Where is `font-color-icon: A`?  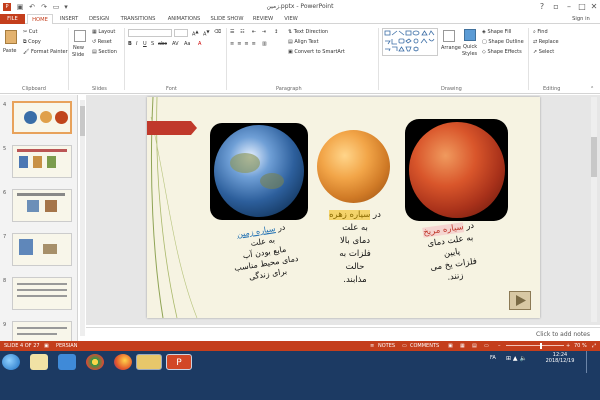 font-color-icon: A is located at coordinates (199, 44).